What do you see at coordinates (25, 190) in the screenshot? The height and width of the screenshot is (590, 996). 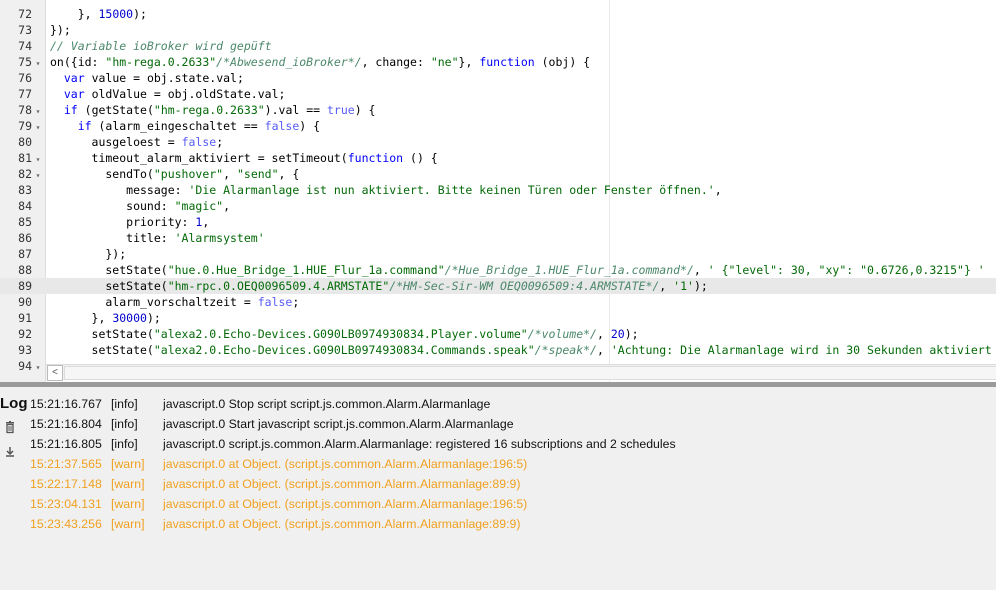 I see `line-number: 83` at bounding box center [25, 190].